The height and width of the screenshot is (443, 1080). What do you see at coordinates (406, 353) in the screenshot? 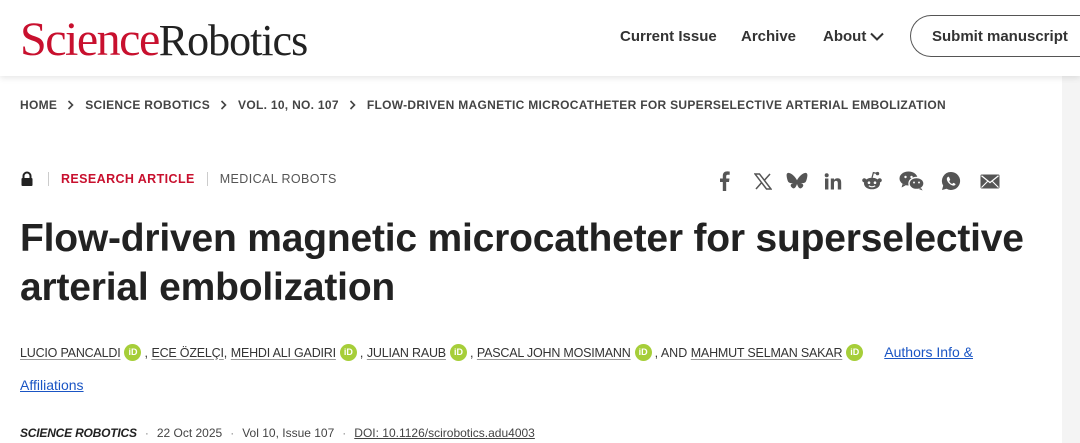
I see `author-link: JULIAN RAUB` at bounding box center [406, 353].